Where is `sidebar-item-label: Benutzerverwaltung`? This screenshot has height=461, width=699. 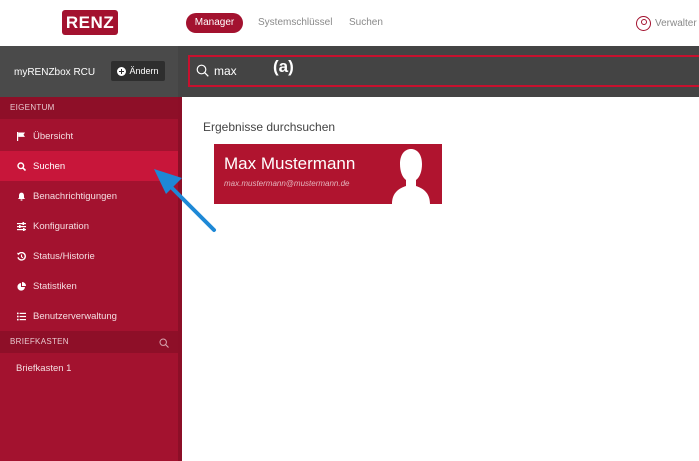 sidebar-item-label: Benutzerverwaltung is located at coordinates (75, 316).